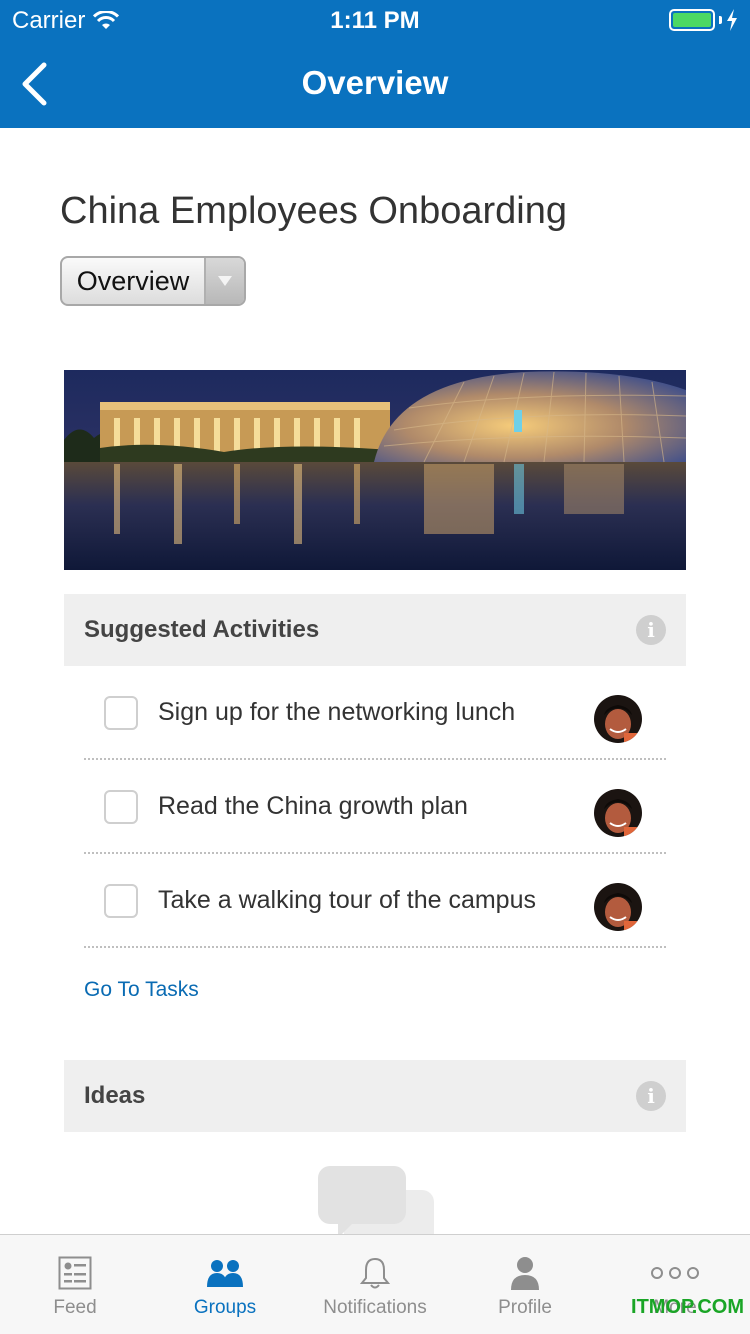 The height and width of the screenshot is (1334, 750). I want to click on profile-icon, so click(525, 1273).